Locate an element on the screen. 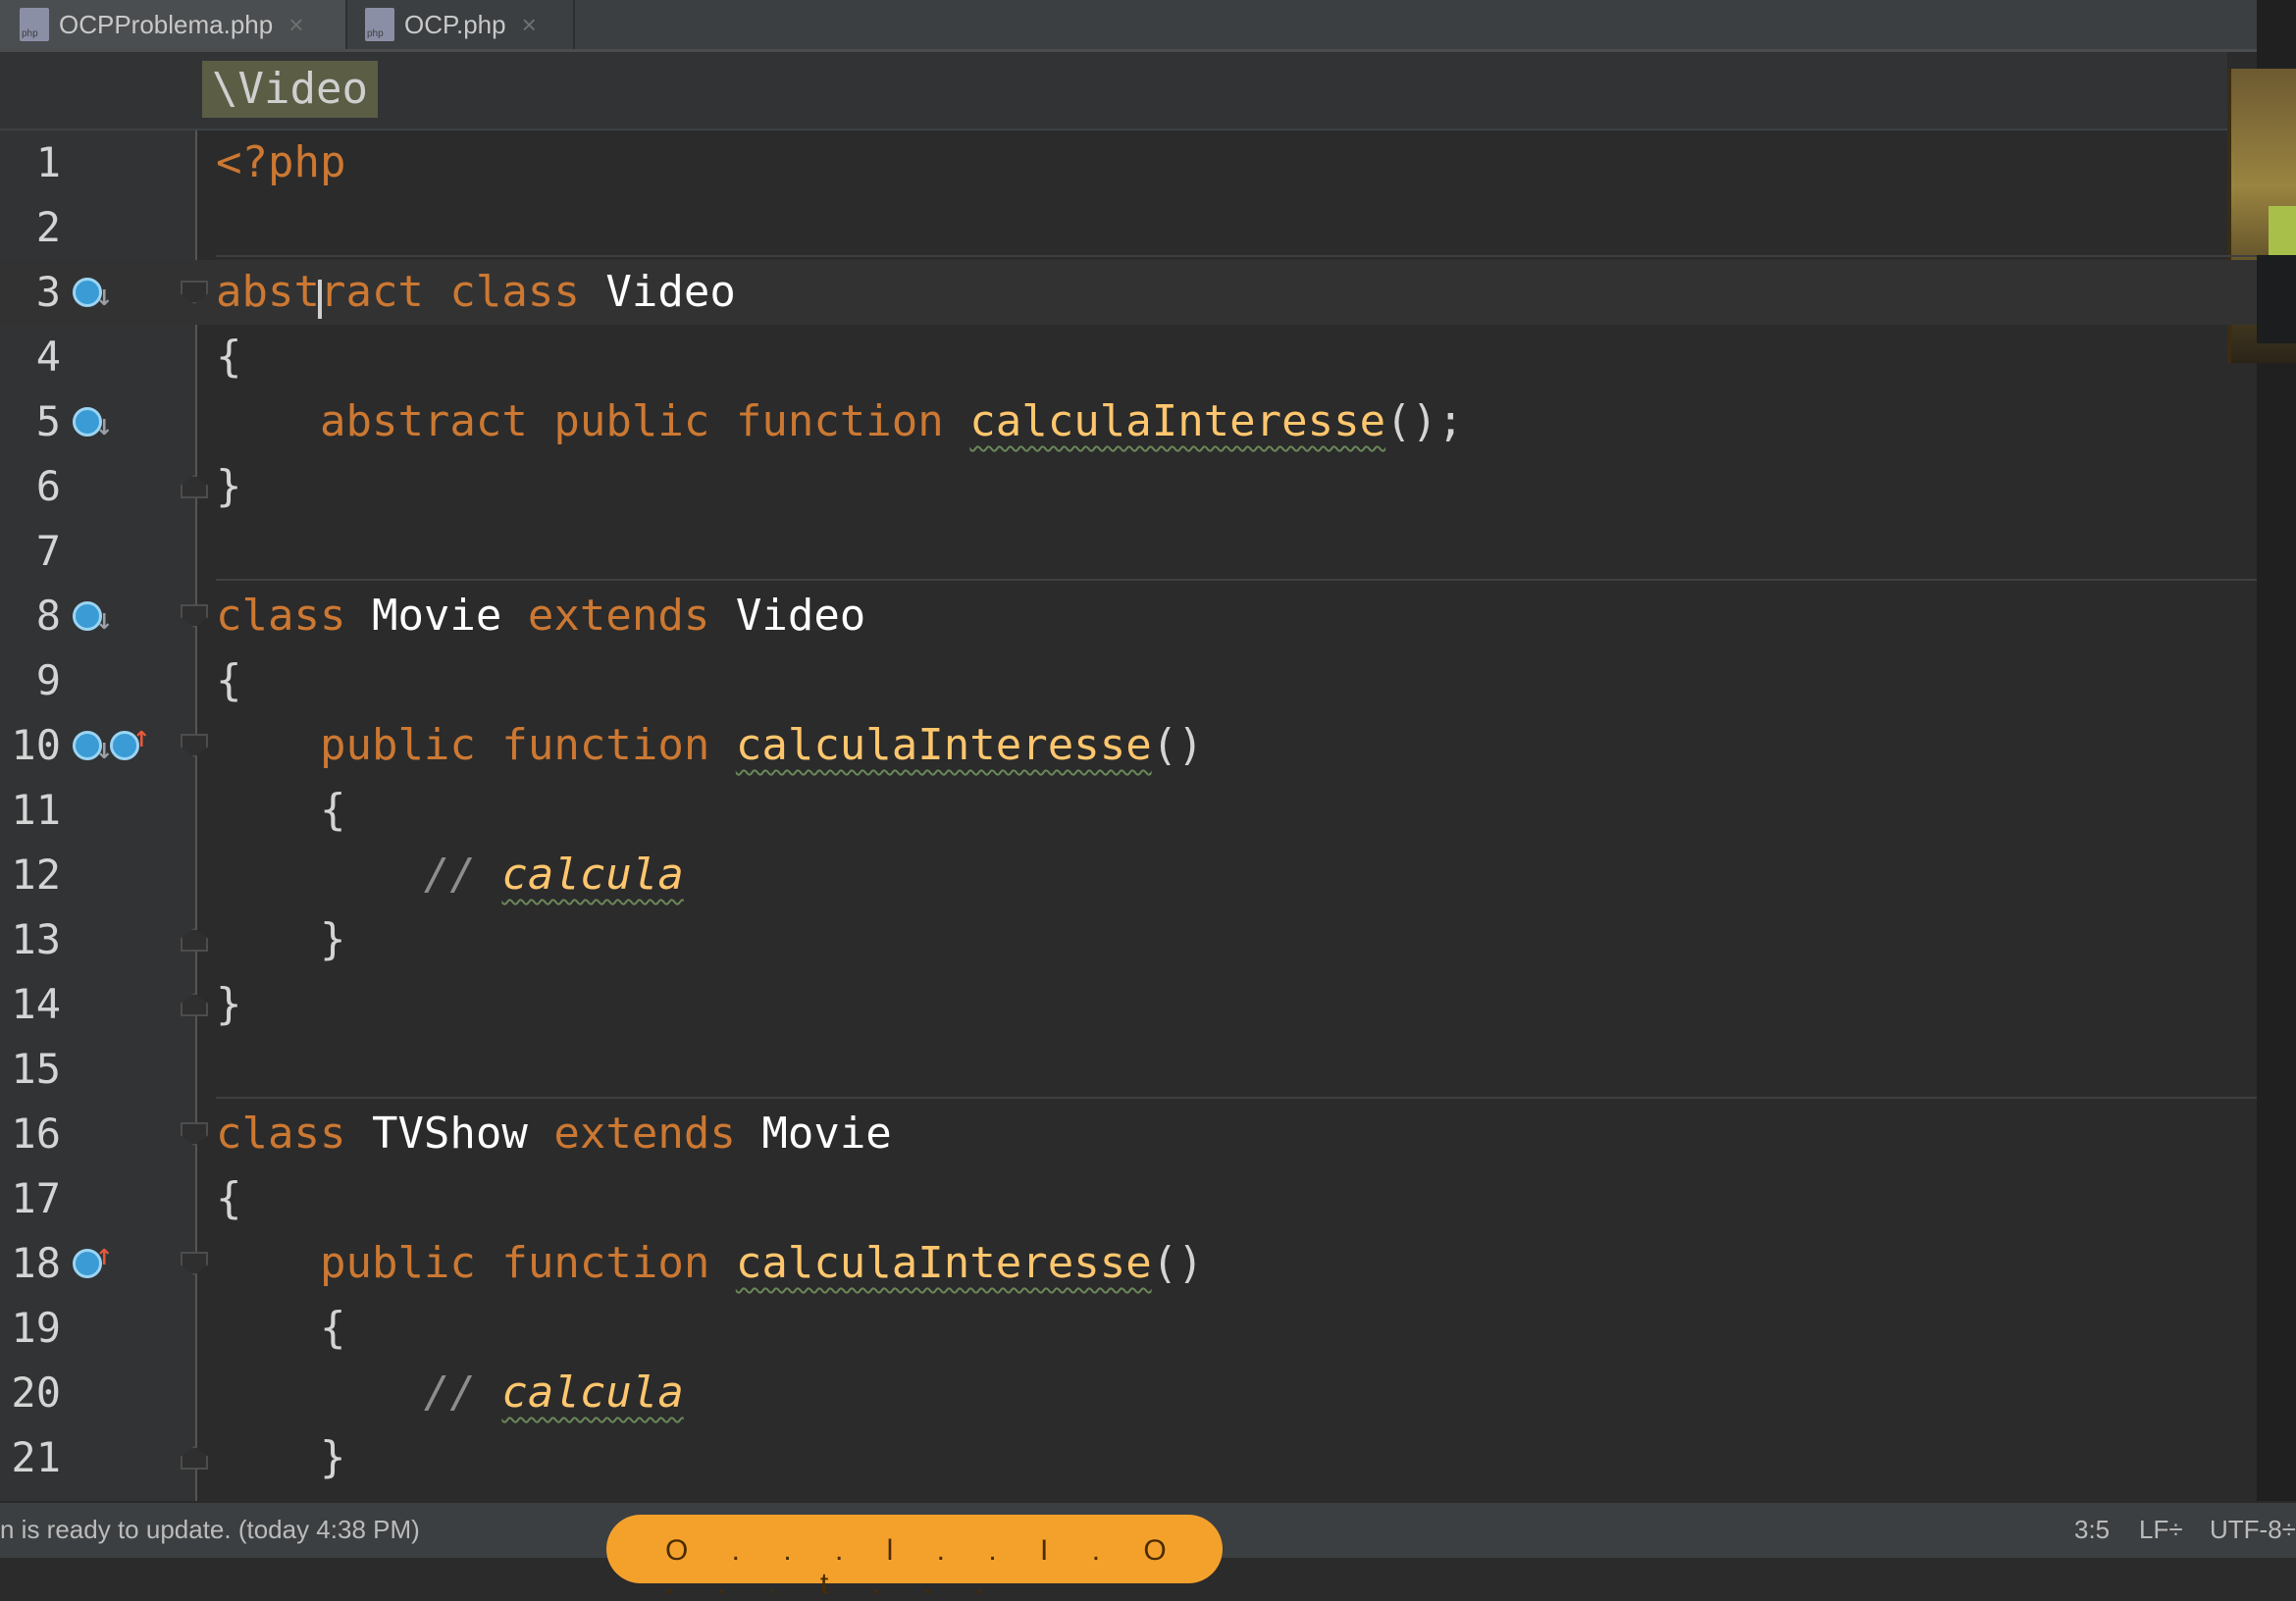 The image size is (2296, 1601). line-number: 16 is located at coordinates (36, 1134).